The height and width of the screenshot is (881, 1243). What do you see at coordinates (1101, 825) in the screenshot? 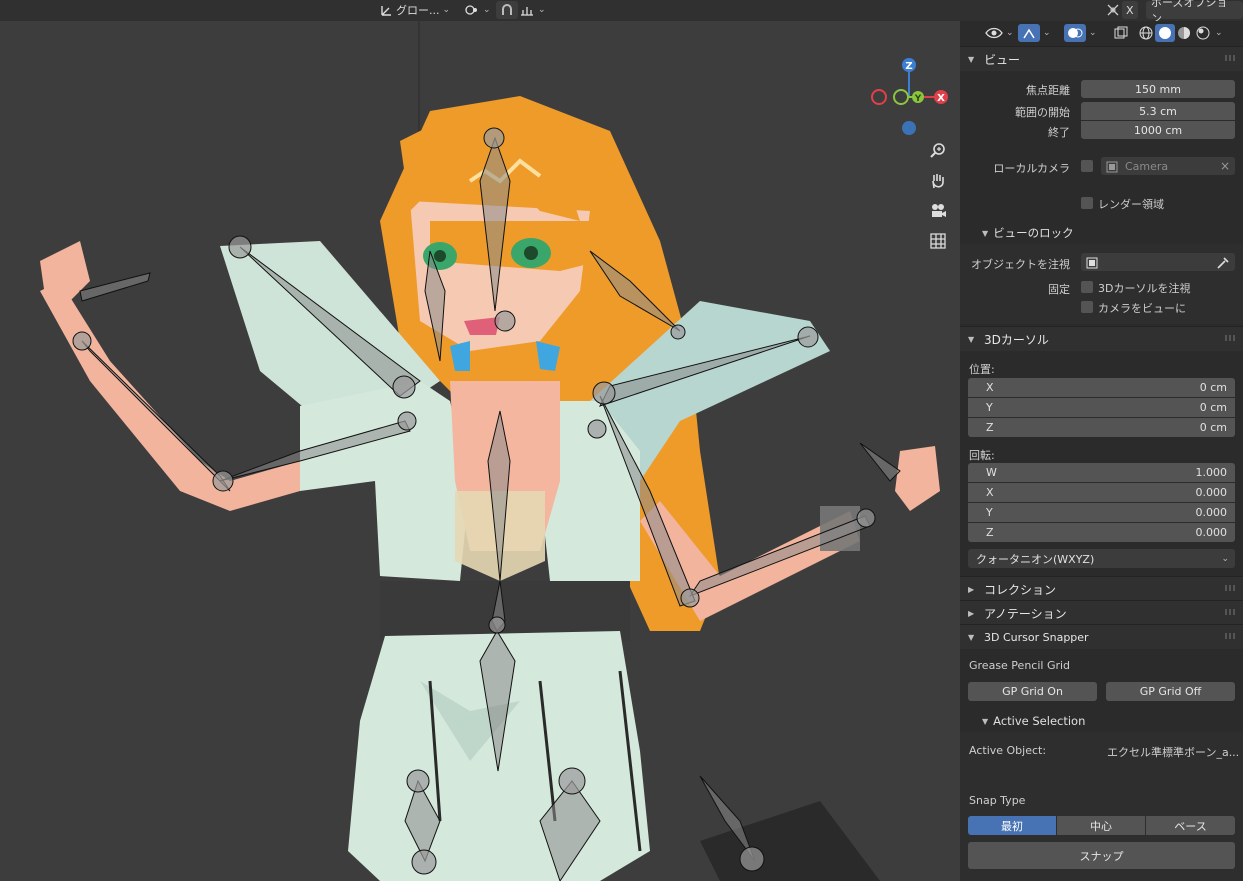
I see `snap-type-center-button: 中心` at bounding box center [1101, 825].